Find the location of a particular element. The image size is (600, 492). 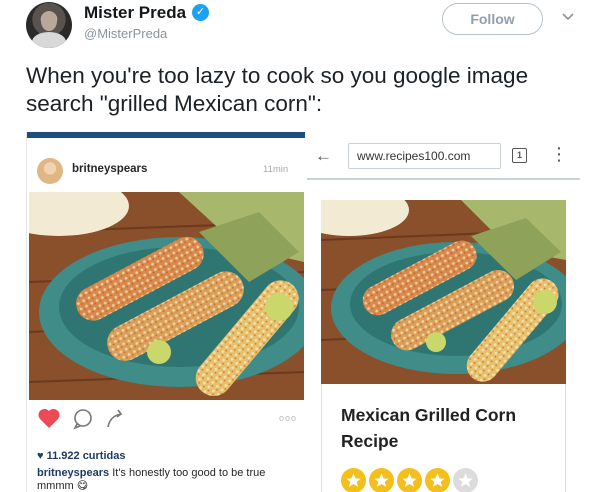

likes-text: 11.922 curtidas is located at coordinates (86, 456).